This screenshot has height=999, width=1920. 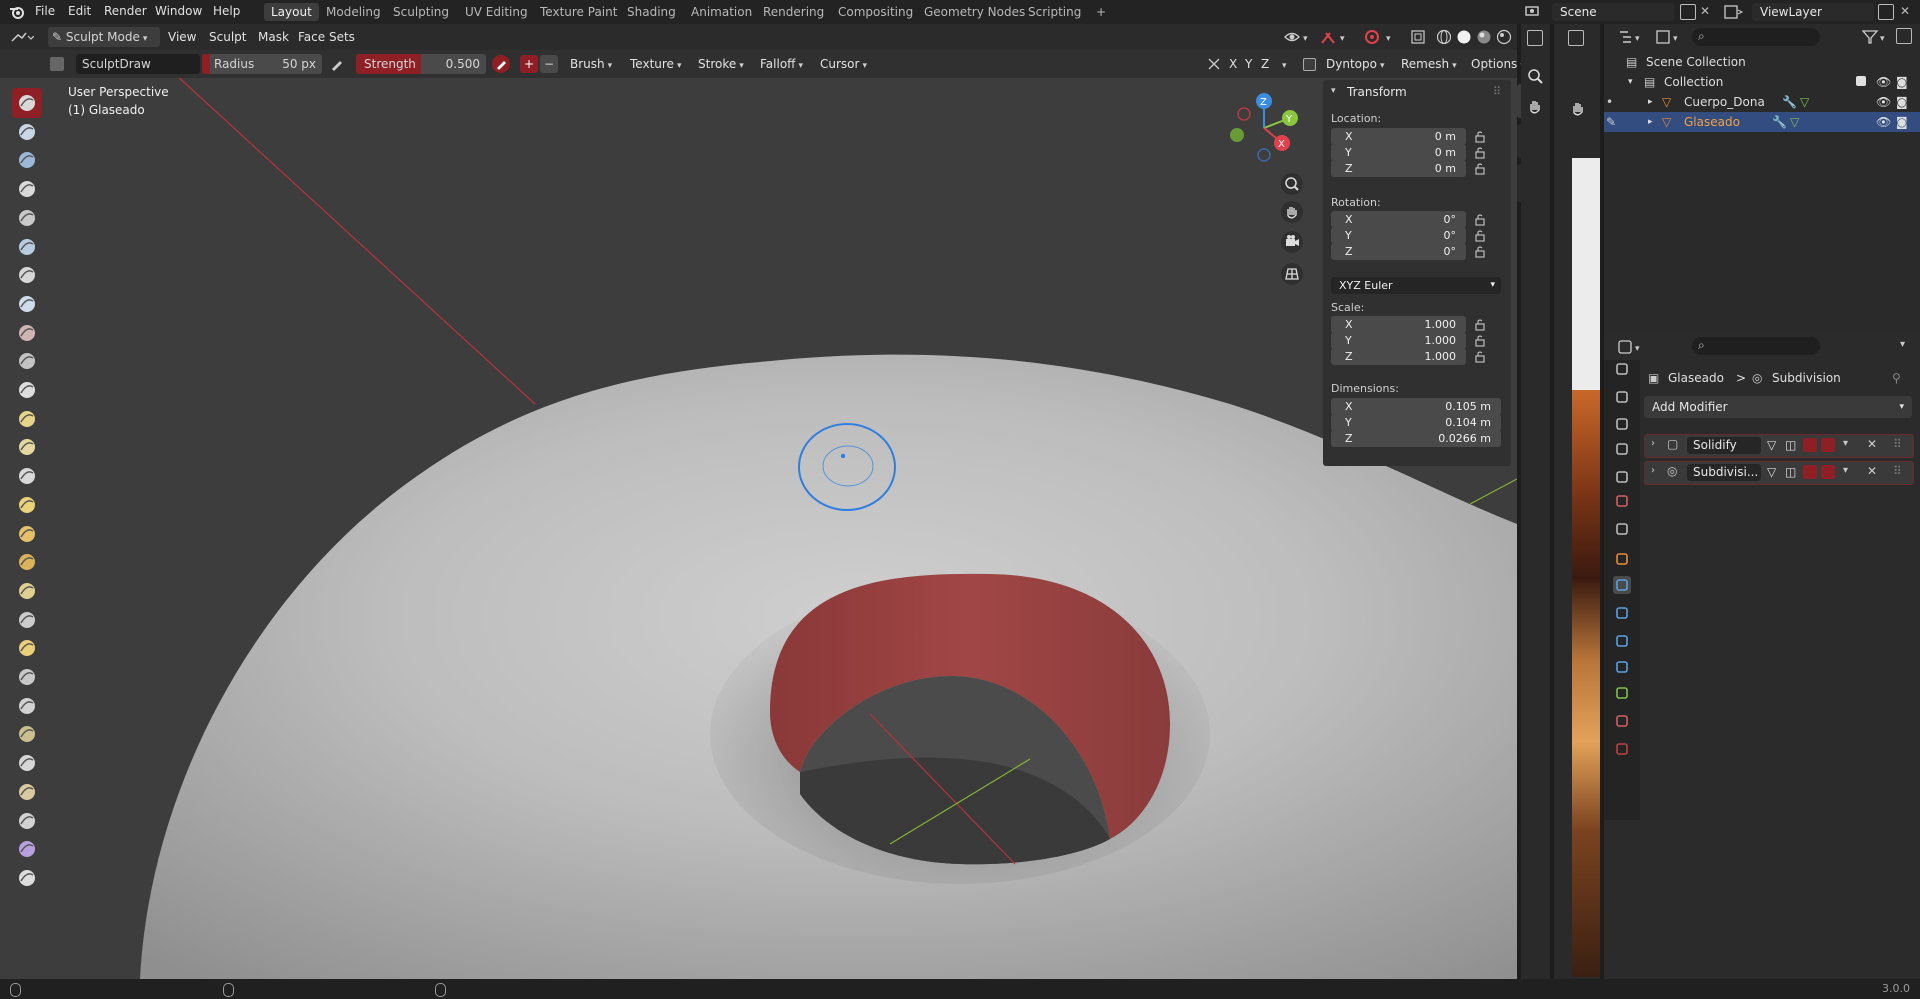 What do you see at coordinates (781, 64) in the screenshot?
I see `falloff-dropdown: Falloff ▾` at bounding box center [781, 64].